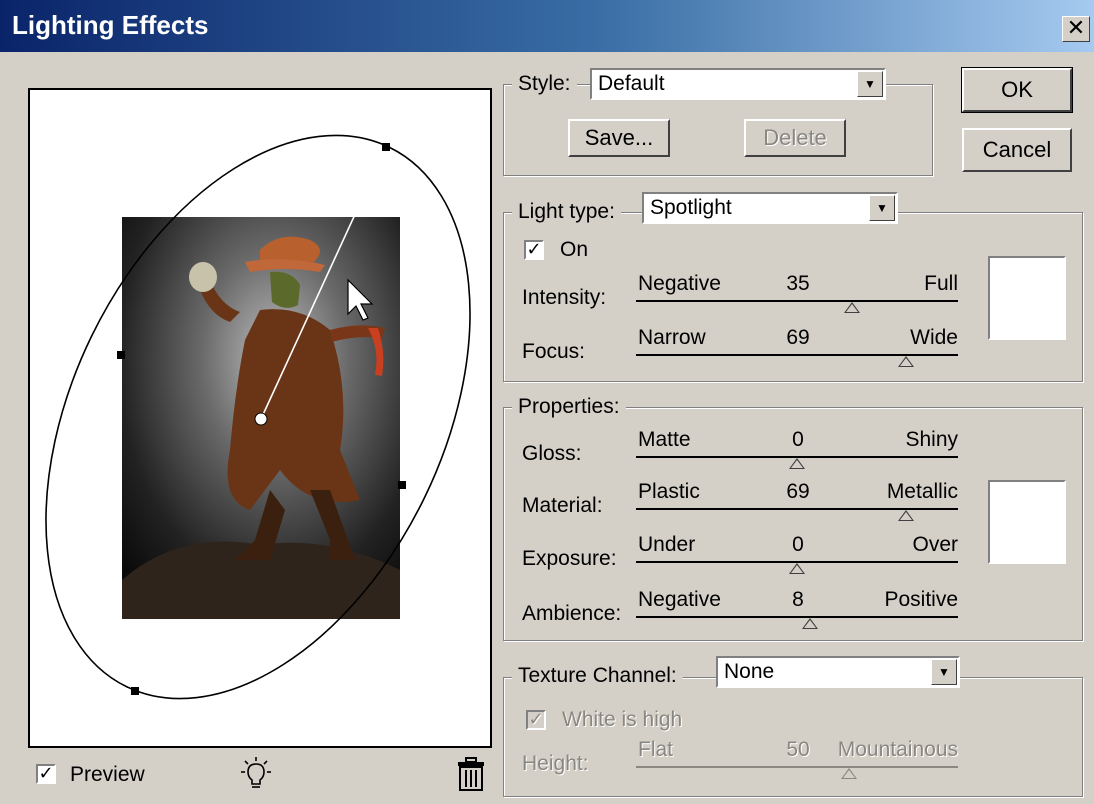  I want to click on focus-value: 69, so click(798, 337).